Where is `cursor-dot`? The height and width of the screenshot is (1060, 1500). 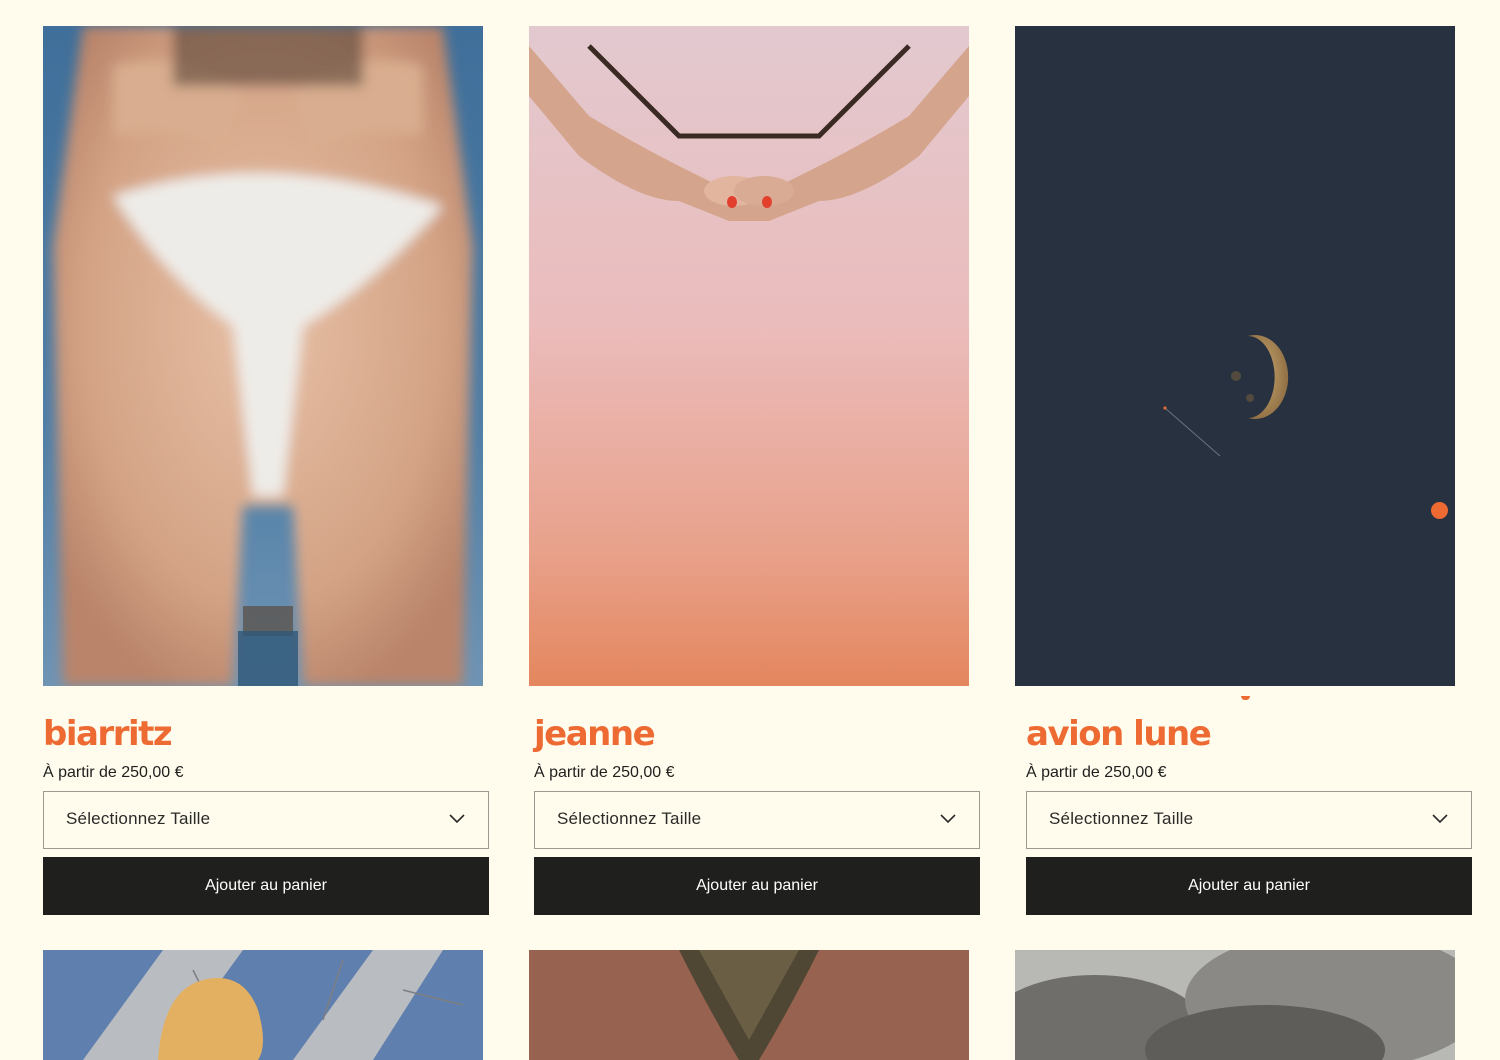 cursor-dot is located at coordinates (1439, 510).